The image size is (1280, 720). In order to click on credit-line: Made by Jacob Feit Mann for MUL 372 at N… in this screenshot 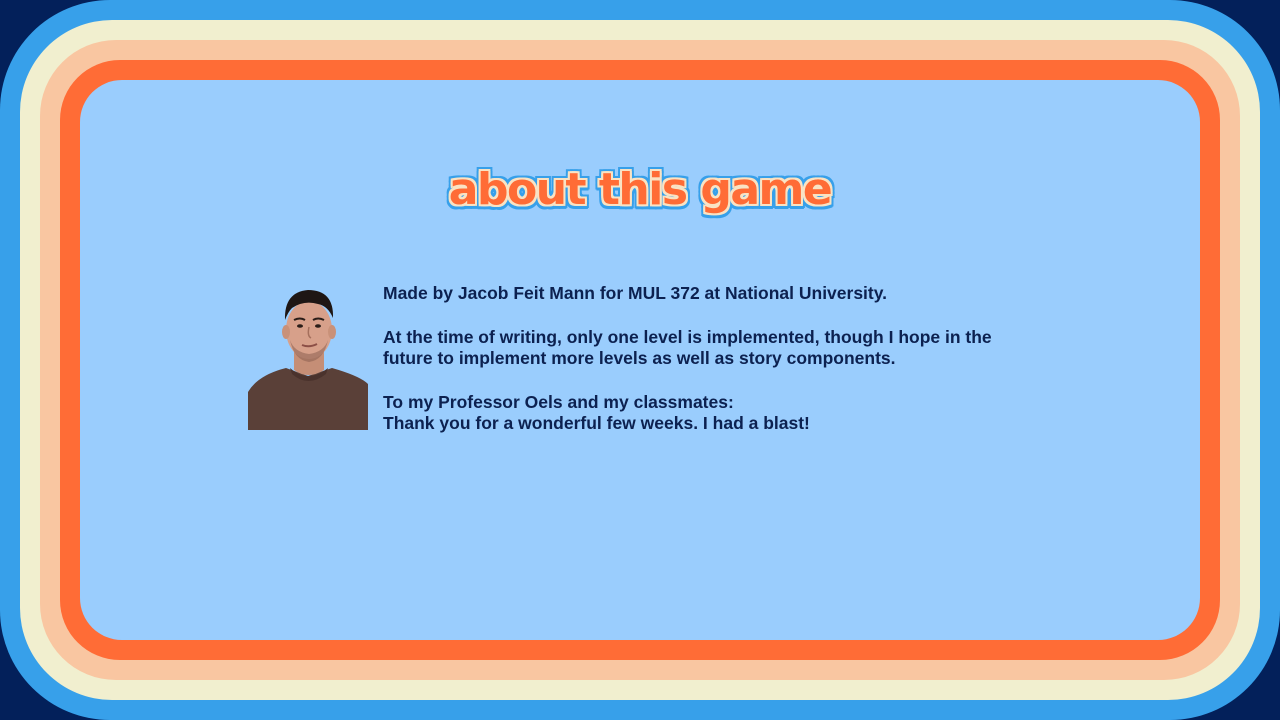, I will do `click(635, 293)`.